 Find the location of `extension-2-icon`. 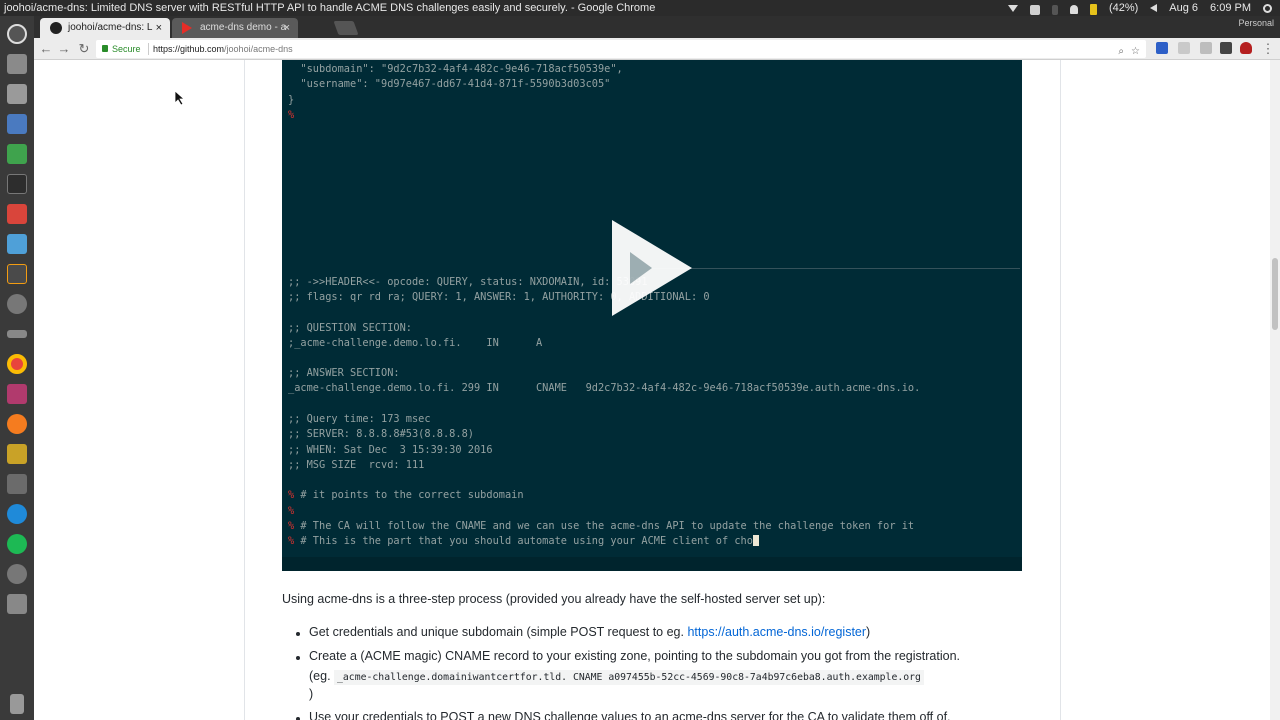

extension-2-icon is located at coordinates (1184, 48).